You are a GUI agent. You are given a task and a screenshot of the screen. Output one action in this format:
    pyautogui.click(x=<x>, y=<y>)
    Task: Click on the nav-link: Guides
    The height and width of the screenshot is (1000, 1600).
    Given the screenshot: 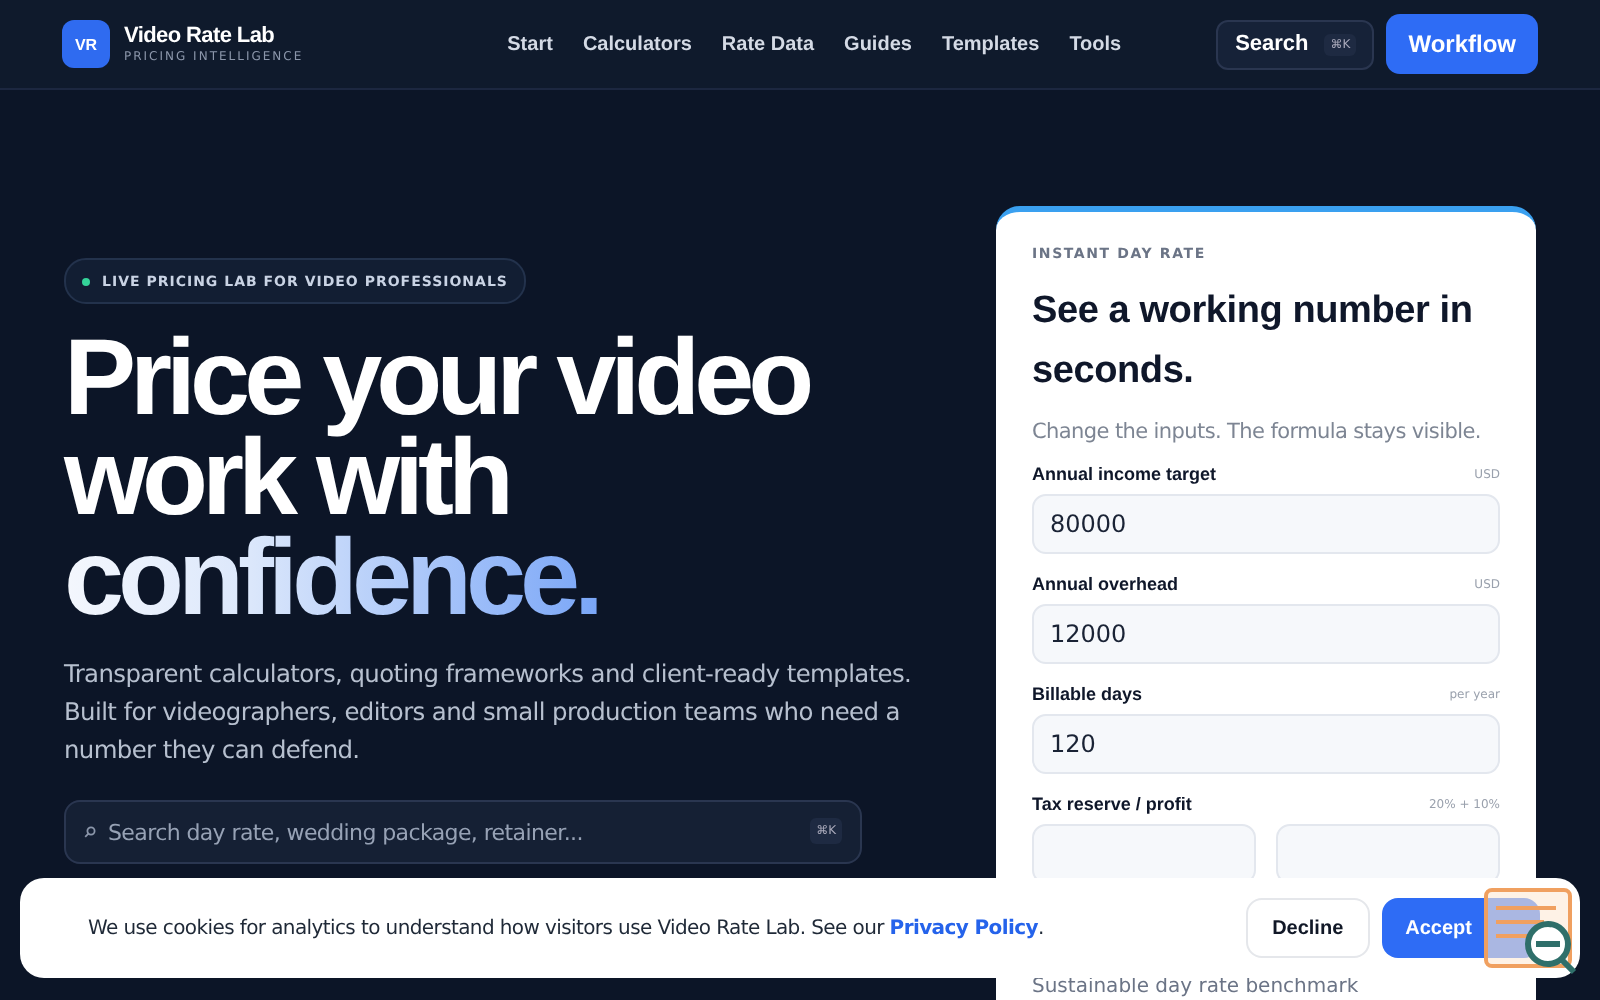 What is the action you would take?
    pyautogui.click(x=878, y=44)
    